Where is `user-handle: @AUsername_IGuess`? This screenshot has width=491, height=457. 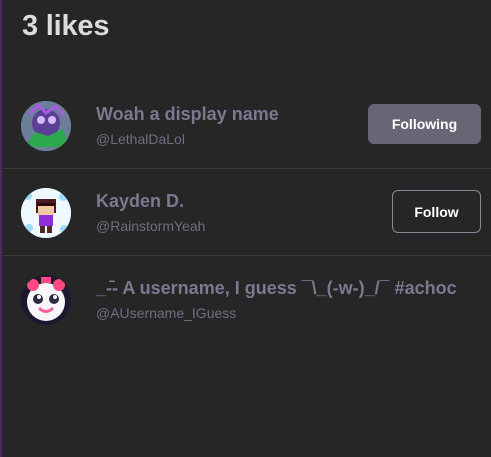
user-handle: @AUsername_IGuess is located at coordinates (166, 313).